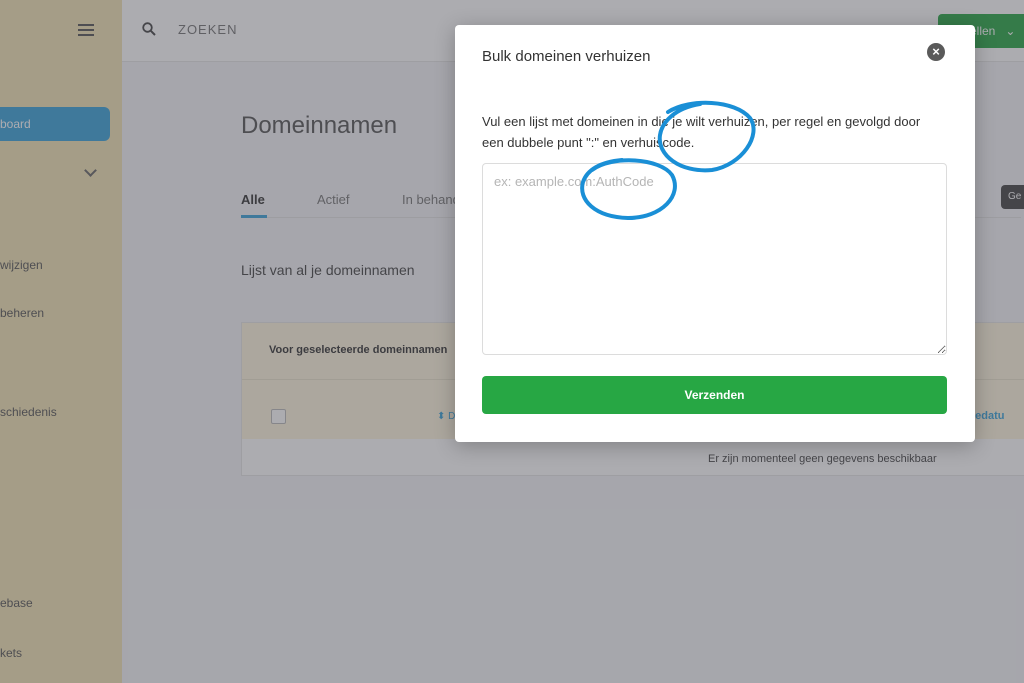  Describe the element at coordinates (714, 395) in the screenshot. I see `submit-button: Verzenden` at that location.